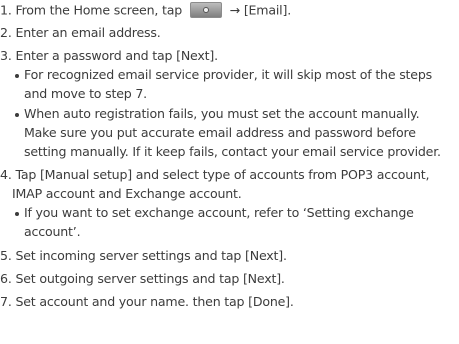 This screenshot has height=344, width=459. I want to click on step-1: 1. From the Home screen, tap → [Email]., so click(145, 11).